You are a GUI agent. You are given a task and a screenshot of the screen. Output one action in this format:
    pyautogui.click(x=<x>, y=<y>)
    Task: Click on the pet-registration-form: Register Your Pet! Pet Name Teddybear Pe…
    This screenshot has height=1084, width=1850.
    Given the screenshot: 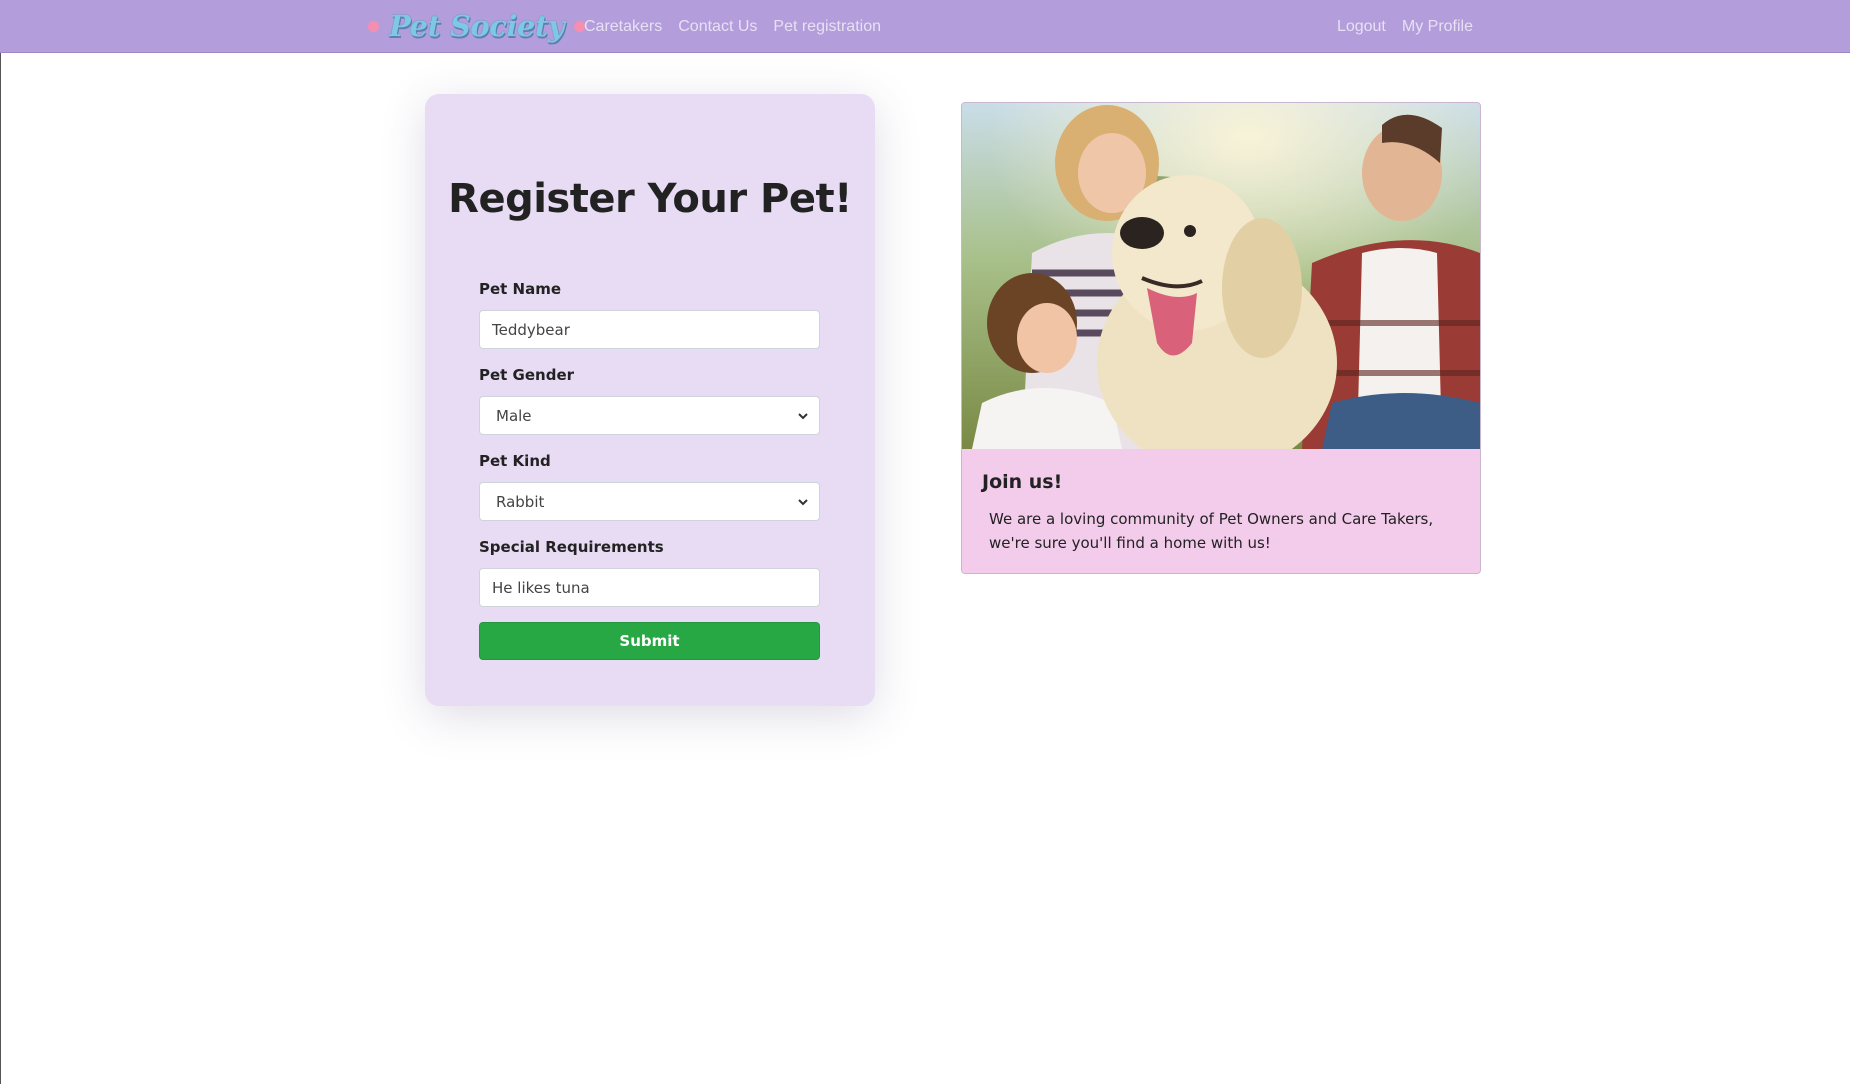 What is the action you would take?
    pyautogui.click(x=650, y=400)
    